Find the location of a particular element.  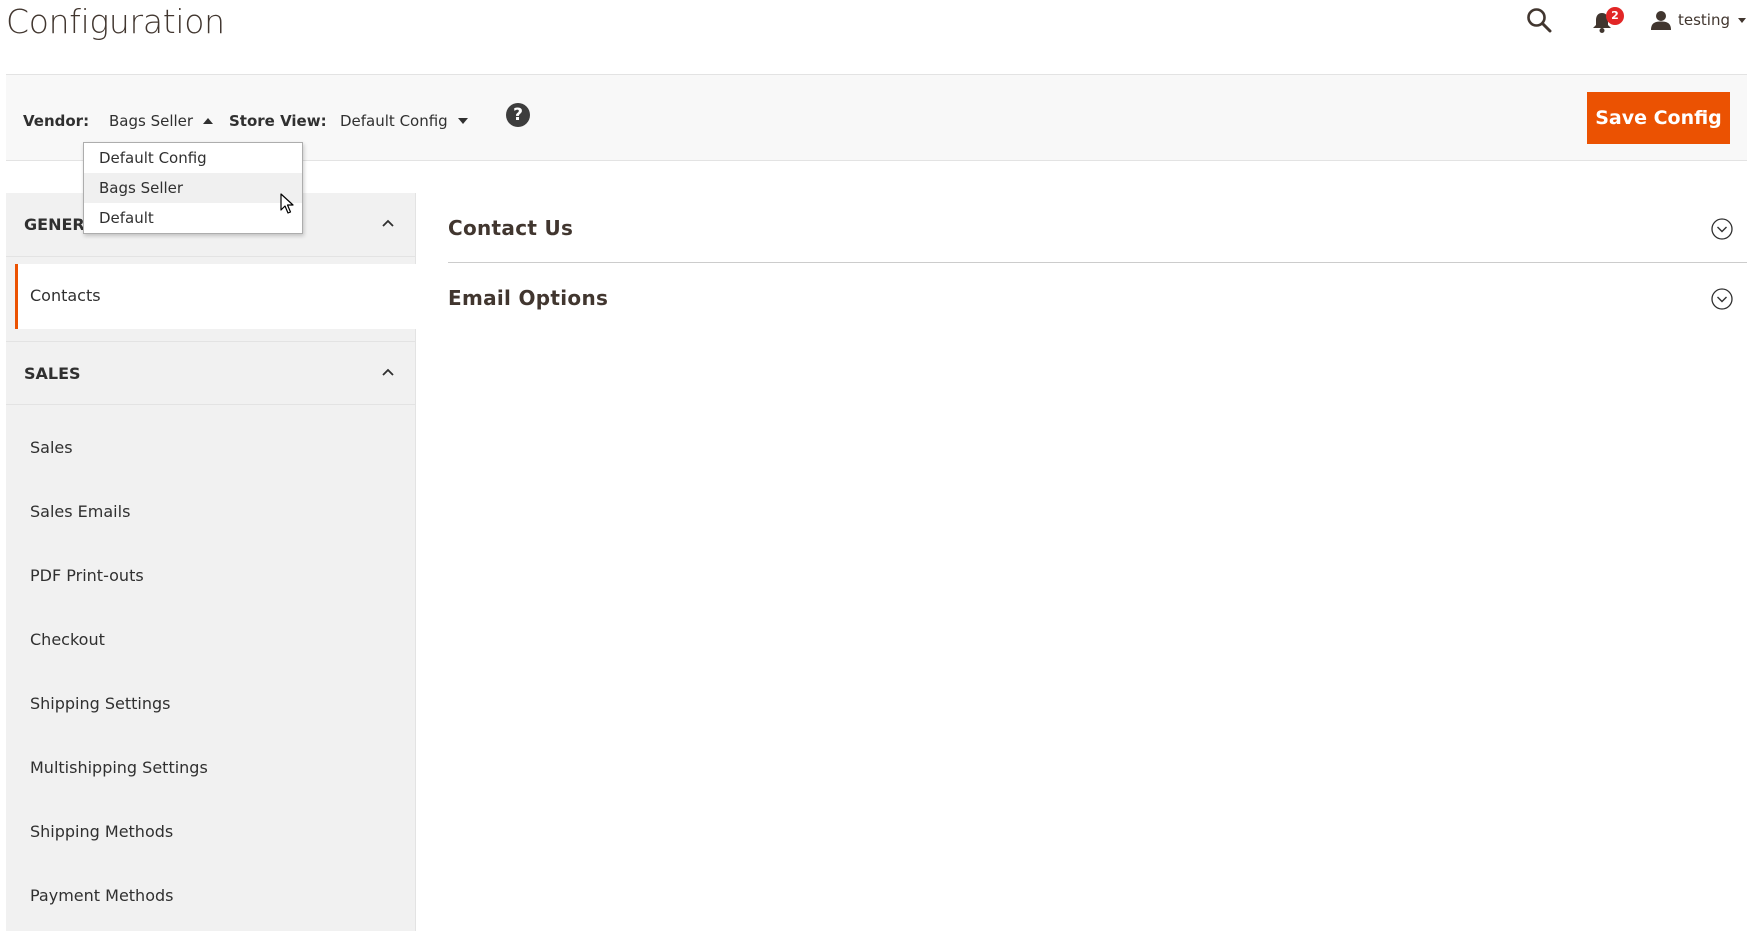

vendor-value: Bags Seller is located at coordinates (151, 121).